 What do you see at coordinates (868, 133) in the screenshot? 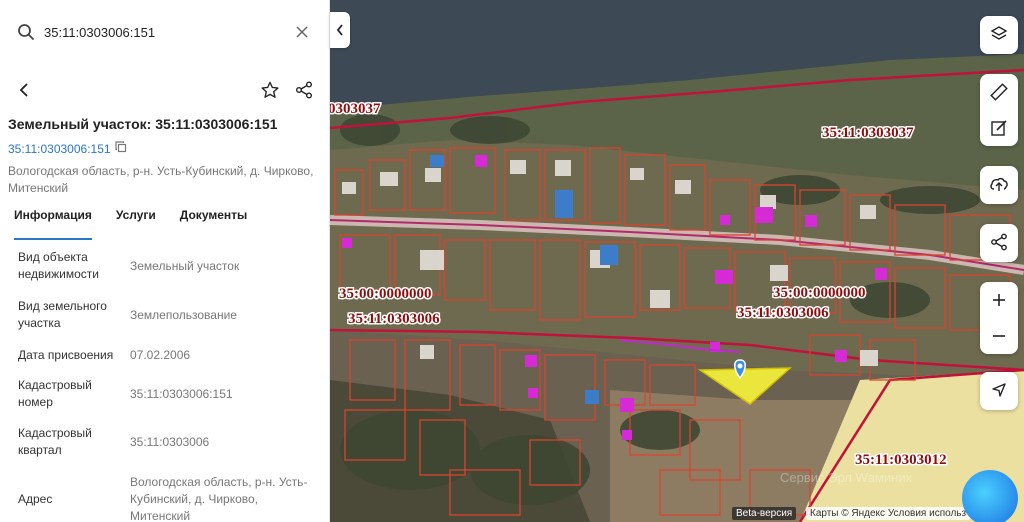
I see `label-quarter-037-right: 35:11:0303037` at bounding box center [868, 133].